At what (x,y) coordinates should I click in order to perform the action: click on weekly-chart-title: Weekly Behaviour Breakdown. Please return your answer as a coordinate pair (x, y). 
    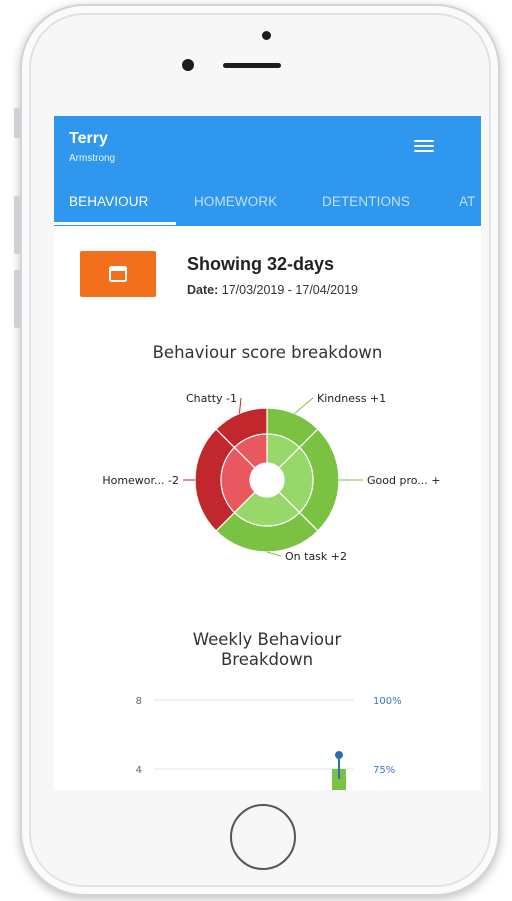
    Looking at the image, I should click on (267, 649).